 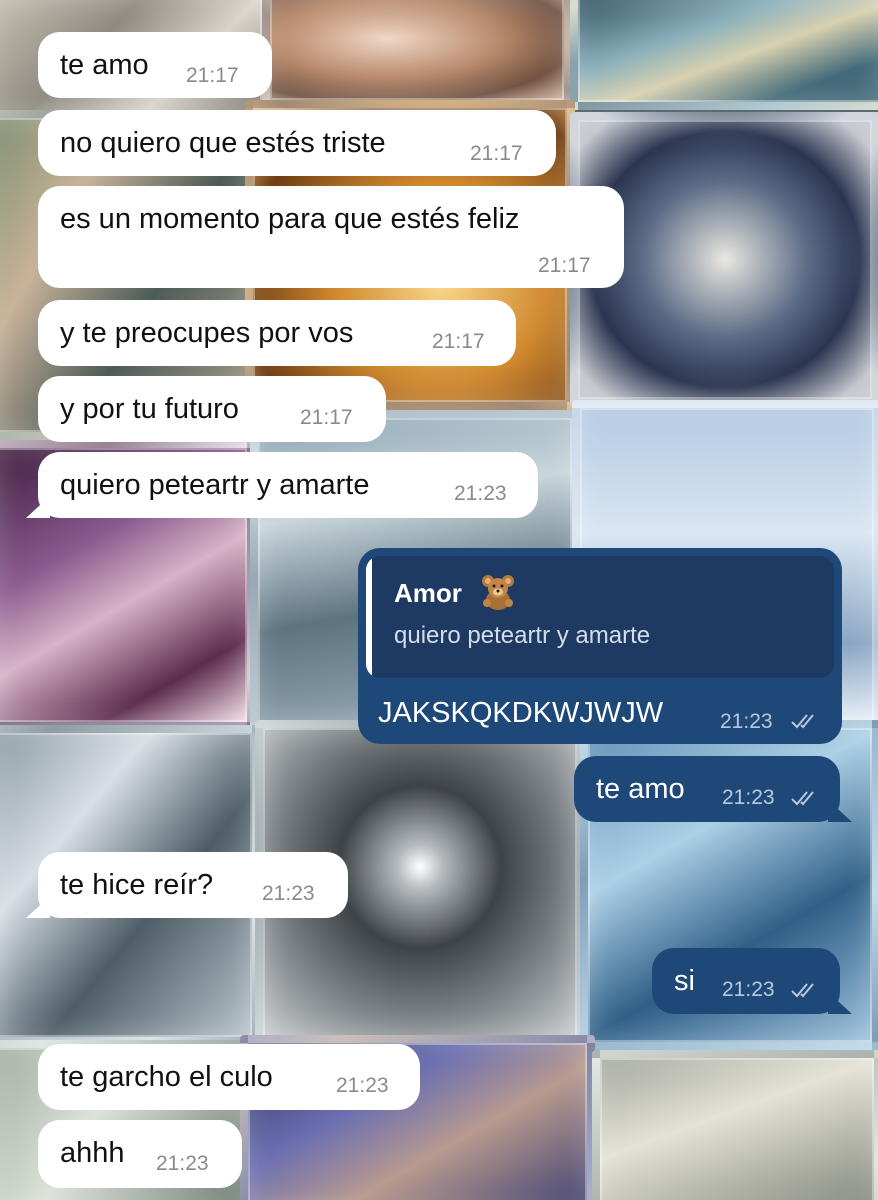 I want to click on message-incoming: no quiero que estés triste 21:17, so click(x=297, y=143).